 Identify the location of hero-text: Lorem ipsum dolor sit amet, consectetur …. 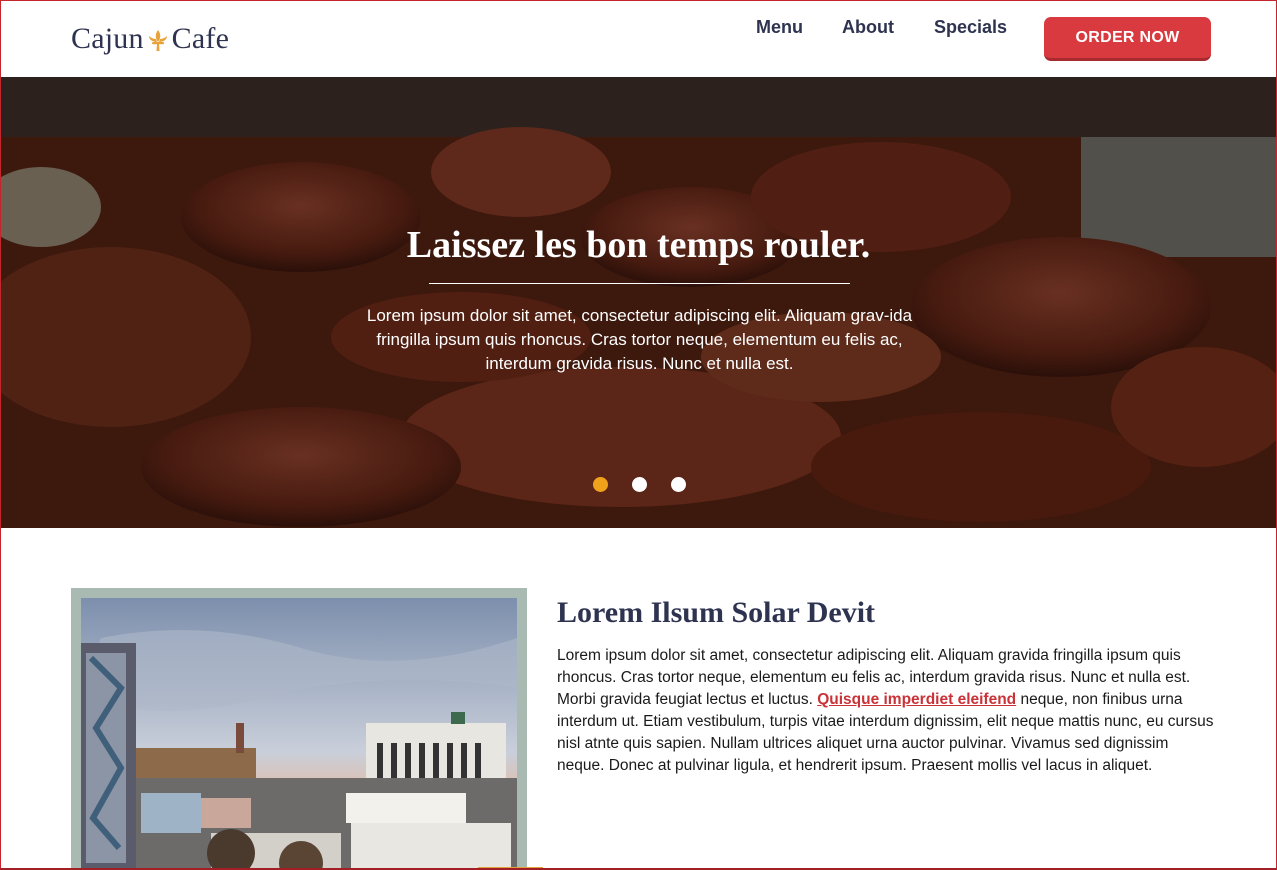
(639, 339).